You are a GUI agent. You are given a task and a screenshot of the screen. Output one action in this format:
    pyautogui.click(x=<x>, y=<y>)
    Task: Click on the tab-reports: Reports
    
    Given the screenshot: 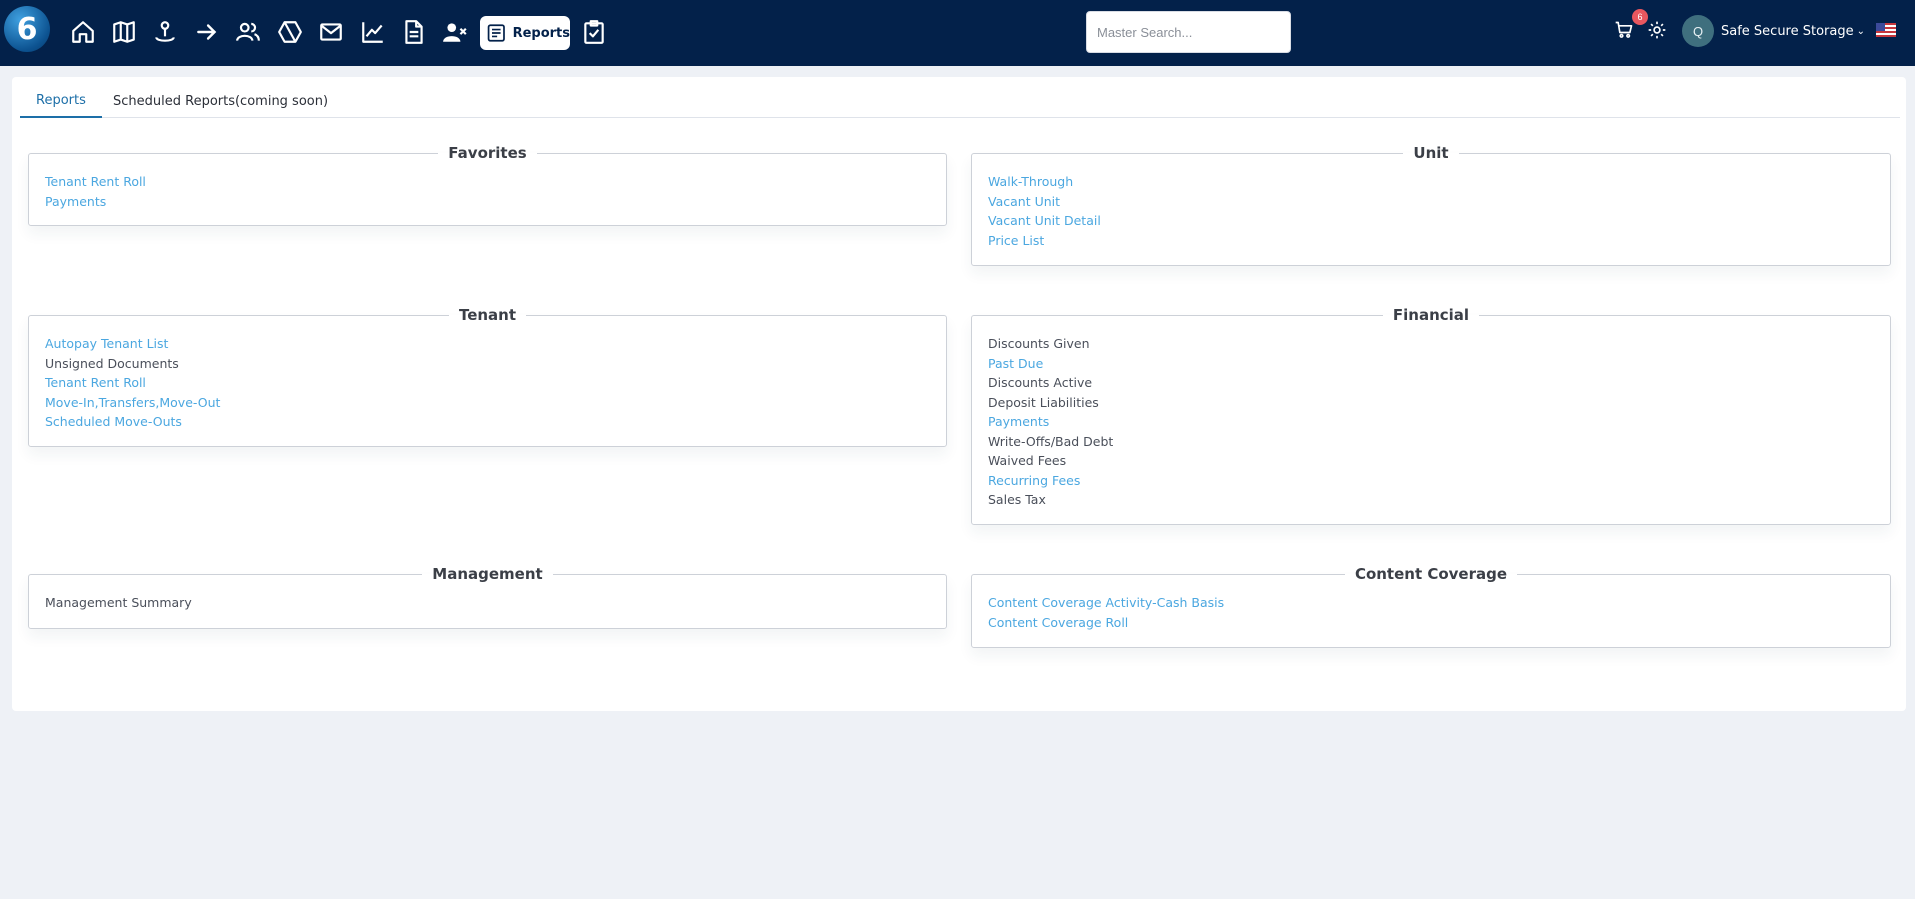 What is the action you would take?
    pyautogui.click(x=61, y=101)
    